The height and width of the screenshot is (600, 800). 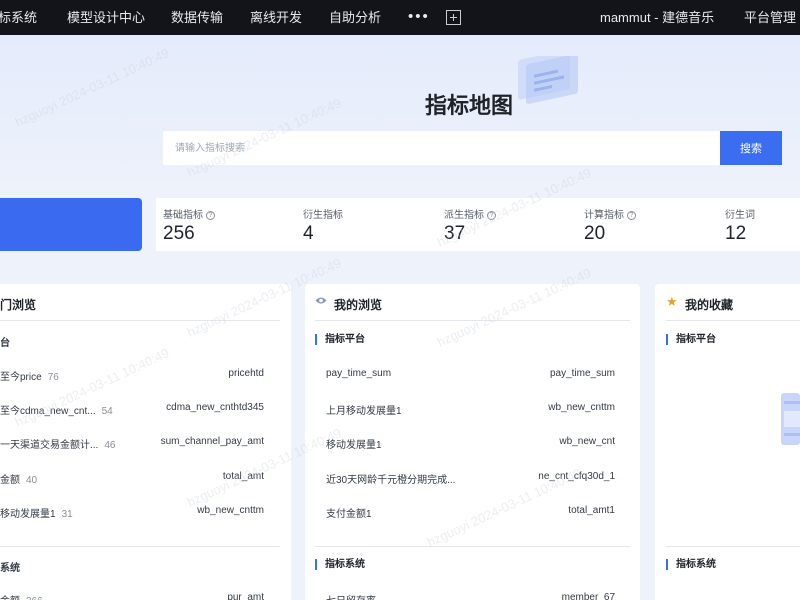 What do you see at coordinates (587, 441) in the screenshot?
I see `list-item-code: wb_new_cnt` at bounding box center [587, 441].